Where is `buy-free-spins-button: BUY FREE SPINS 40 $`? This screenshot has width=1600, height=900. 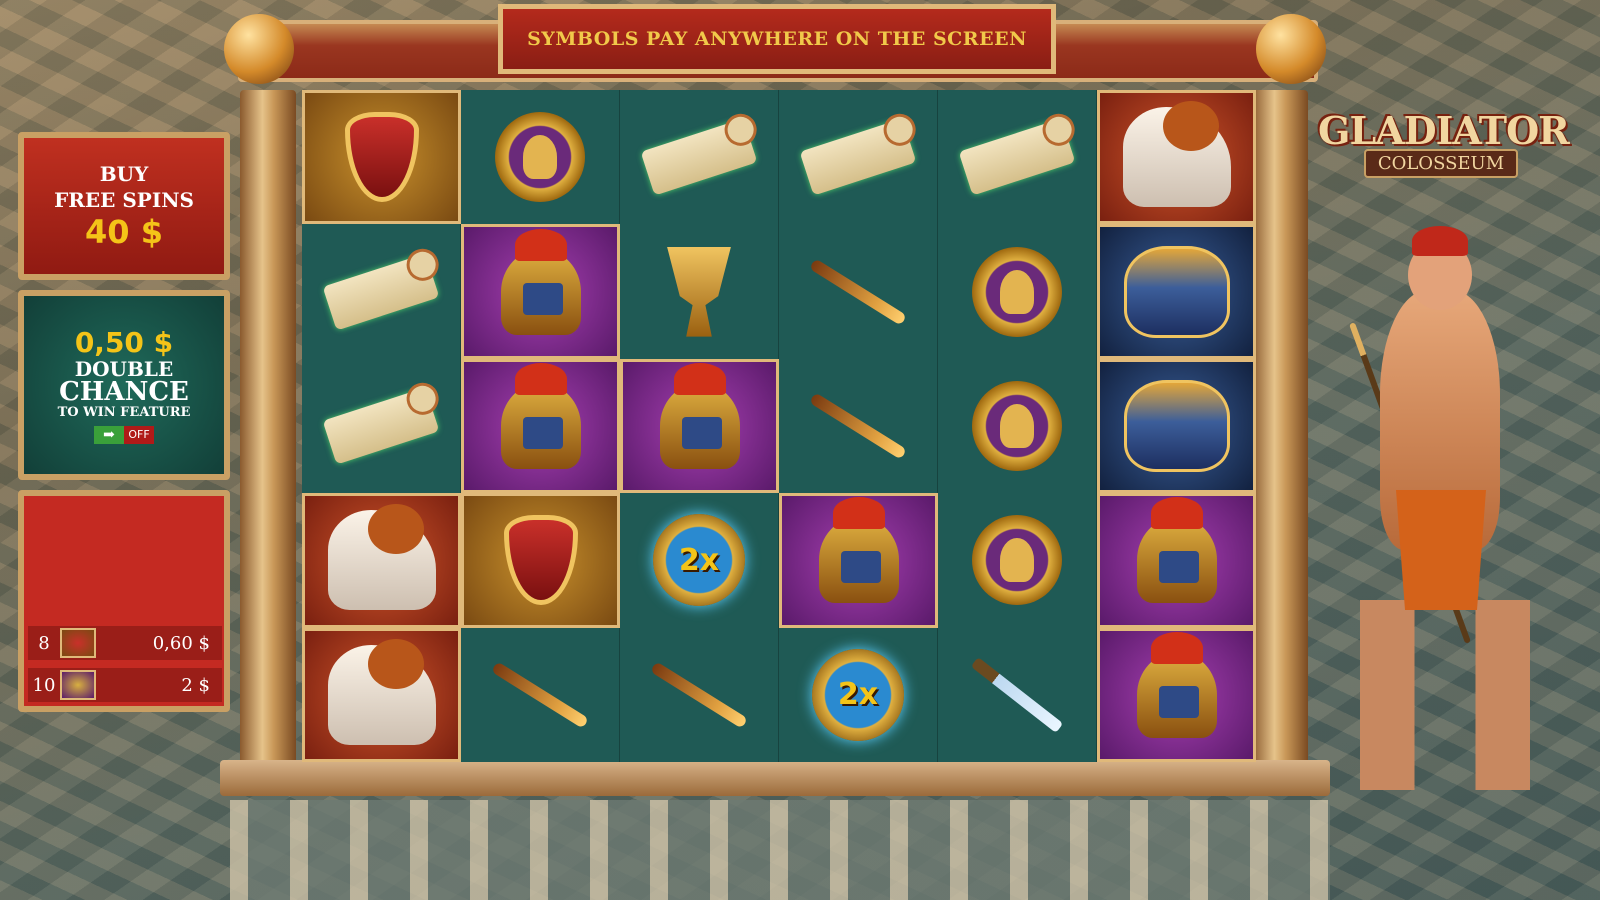
buy-free-spins-button: BUY FREE SPINS 40 $ is located at coordinates (124, 206).